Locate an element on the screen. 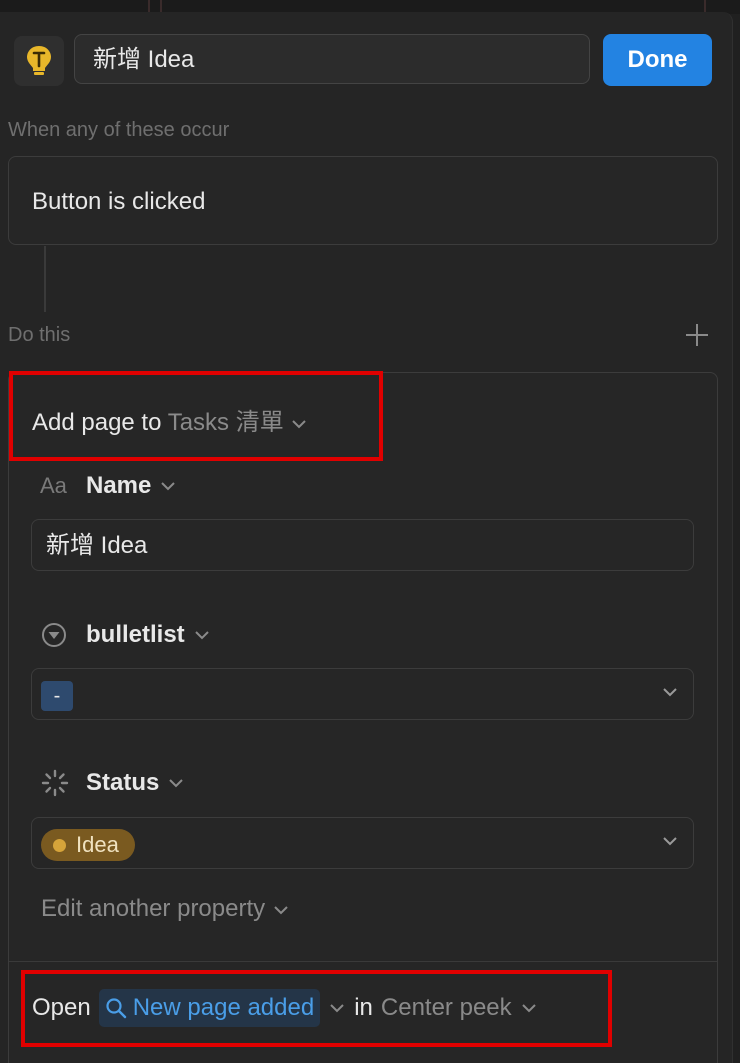 The image size is (740, 1063). plus-icon is located at coordinates (697, 335).